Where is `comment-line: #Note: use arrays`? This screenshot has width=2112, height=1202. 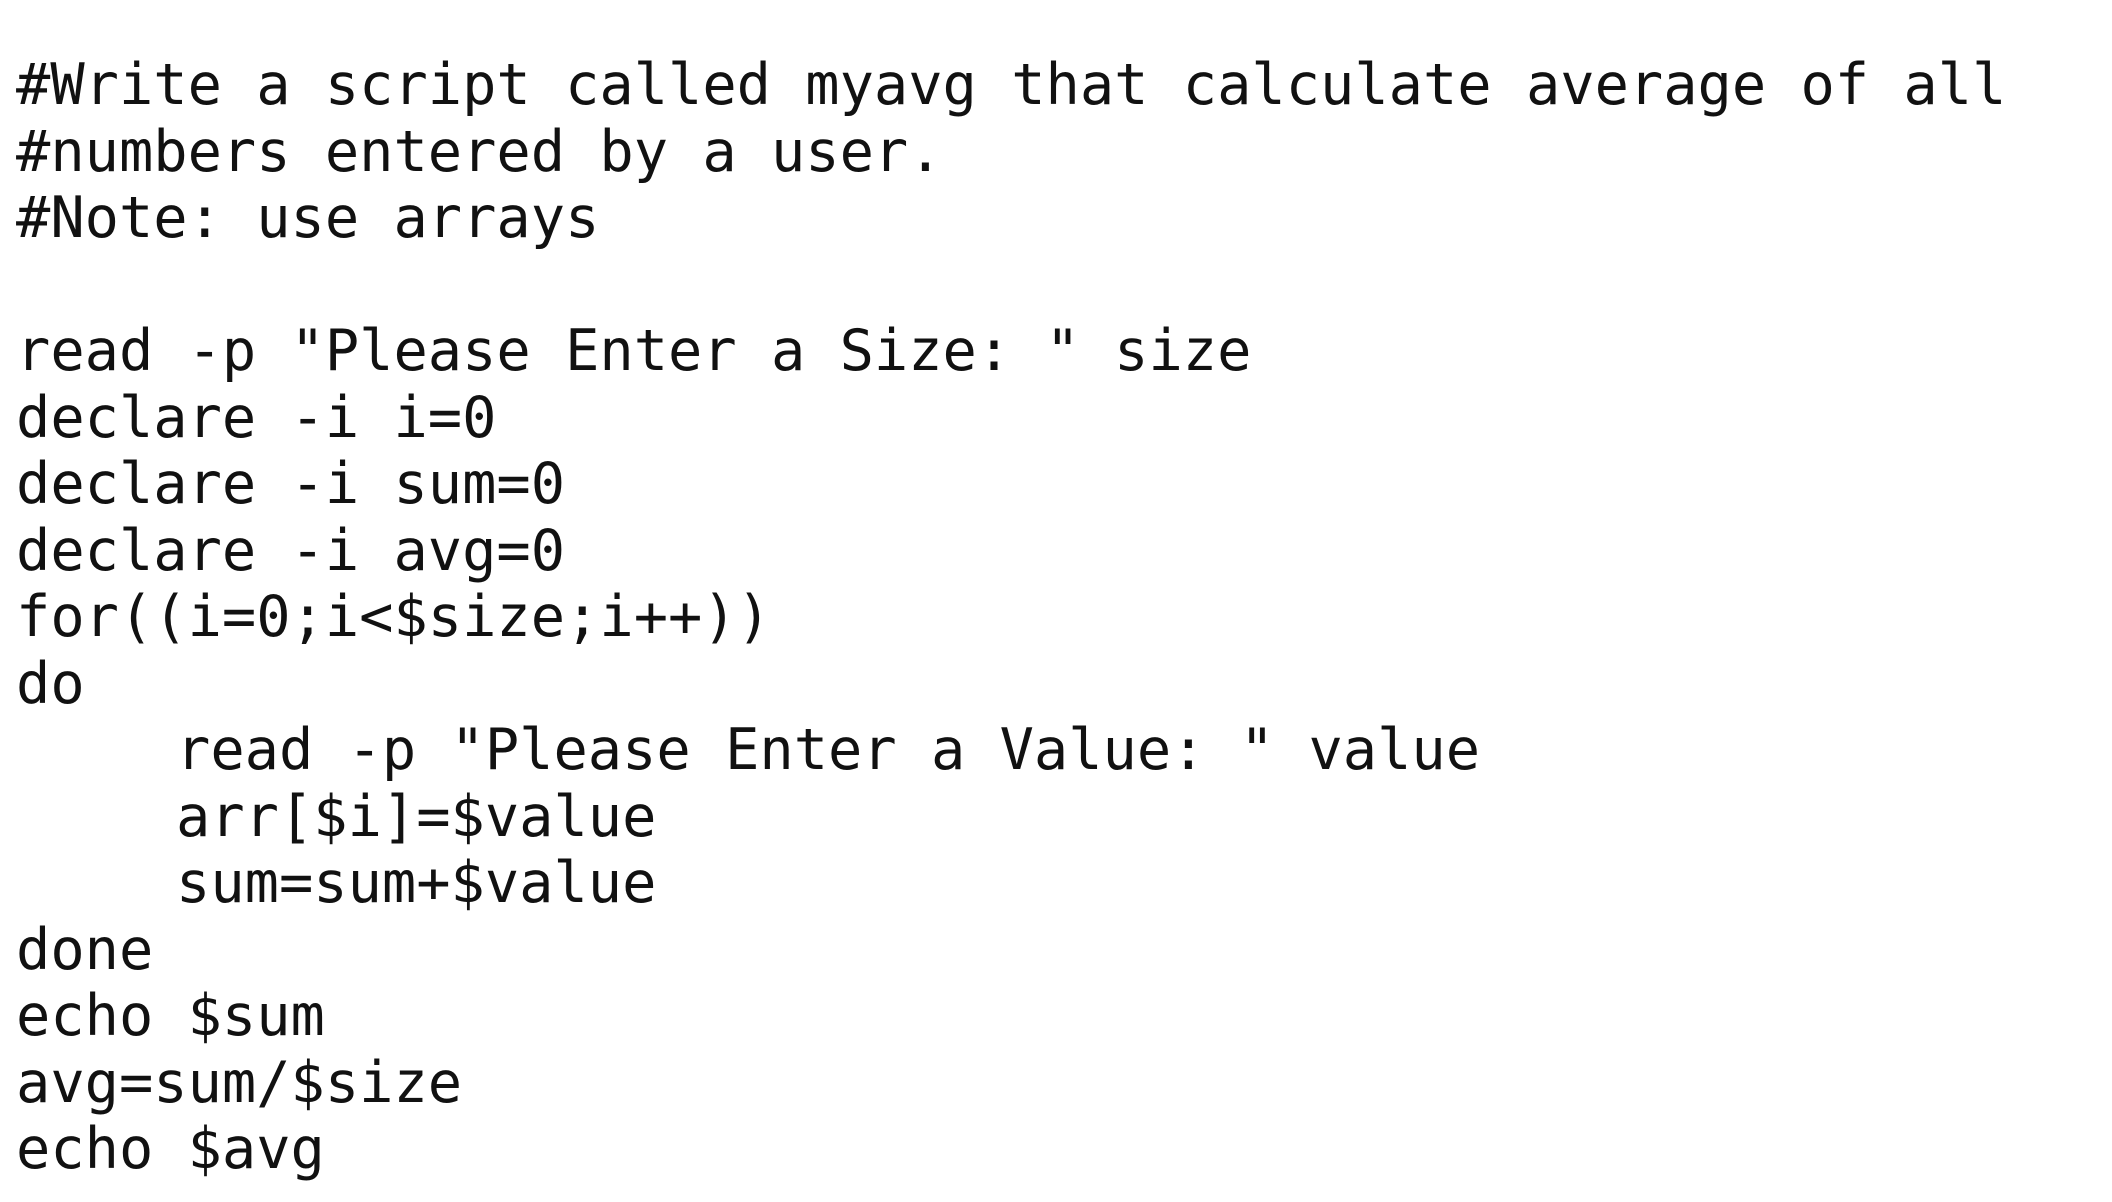
comment-line: #Note: use arrays is located at coordinates (308, 218).